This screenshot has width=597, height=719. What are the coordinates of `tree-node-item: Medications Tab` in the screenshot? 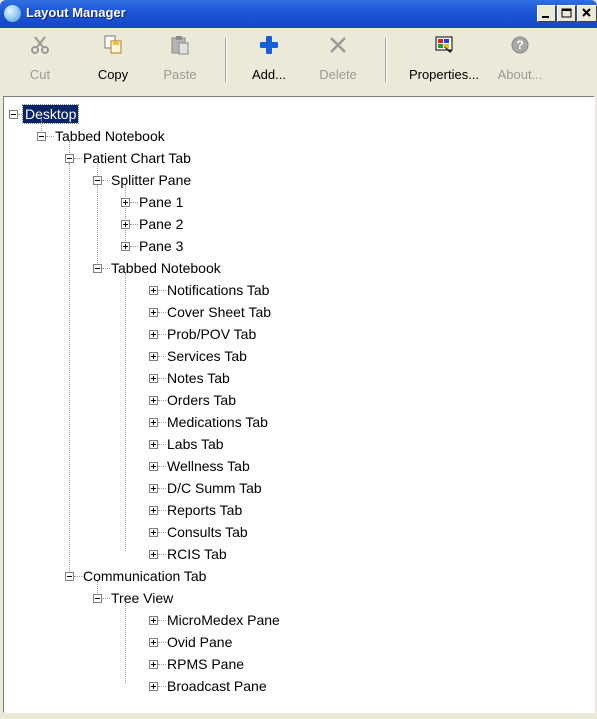 It's located at (217, 422).